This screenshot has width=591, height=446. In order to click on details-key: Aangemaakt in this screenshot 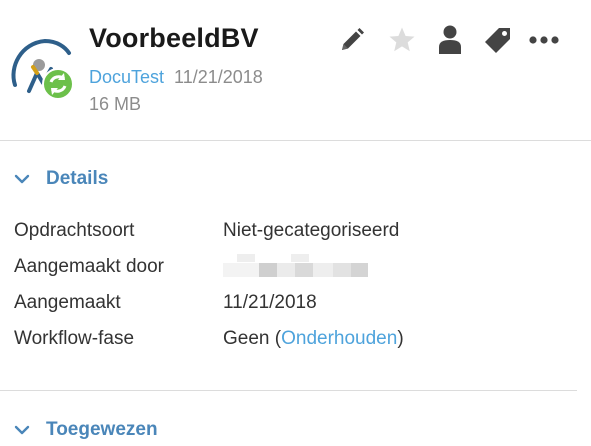, I will do `click(67, 302)`.